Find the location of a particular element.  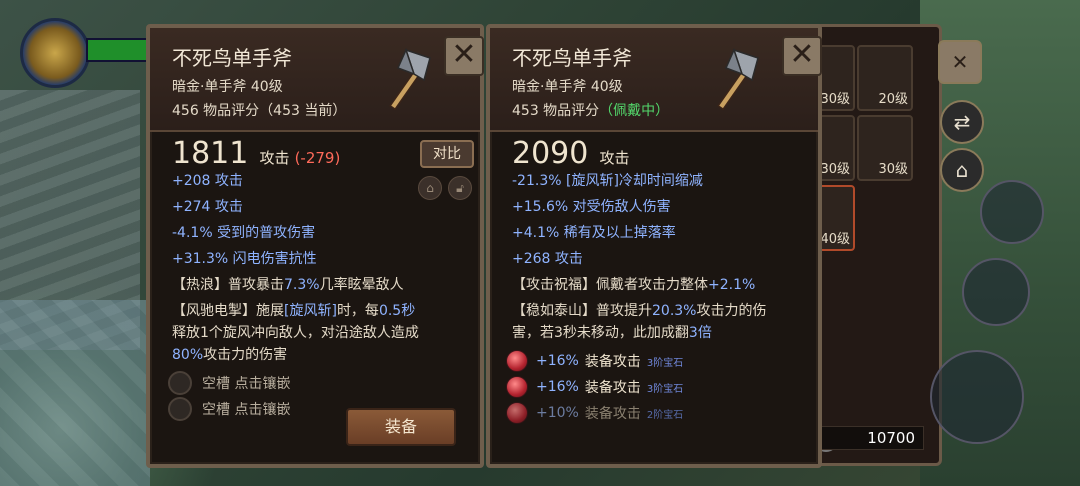

affix-text: 【攻击祝福】佩戴者攻击力整体 is located at coordinates (610, 285).